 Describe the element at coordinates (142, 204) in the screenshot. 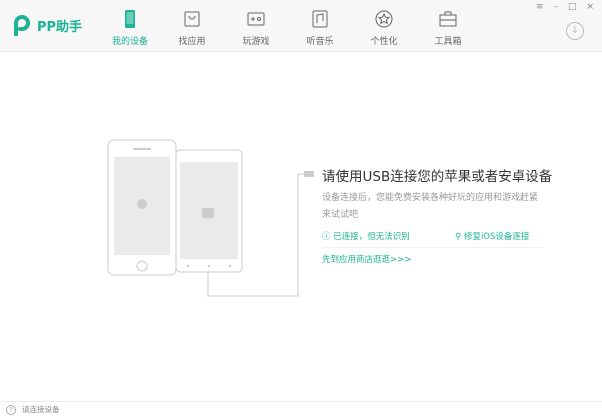

I see `apple-icon` at that location.